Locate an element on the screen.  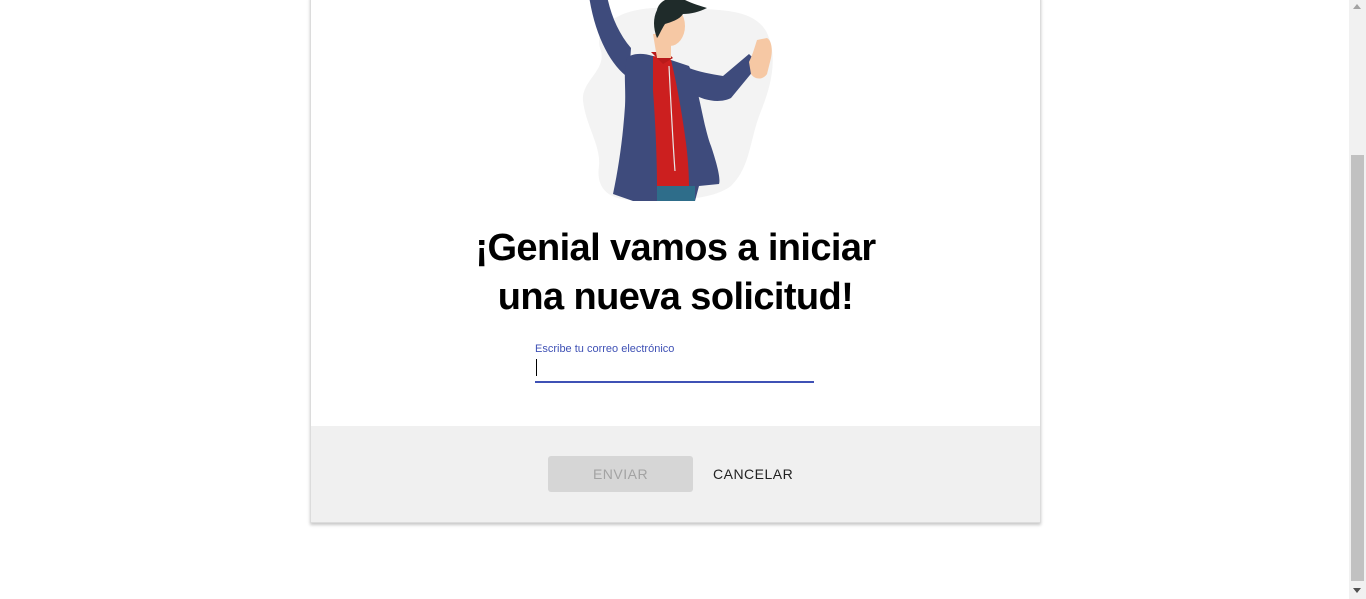
title-line-1: ¡Genial vamos a iniciar is located at coordinates (675, 248).